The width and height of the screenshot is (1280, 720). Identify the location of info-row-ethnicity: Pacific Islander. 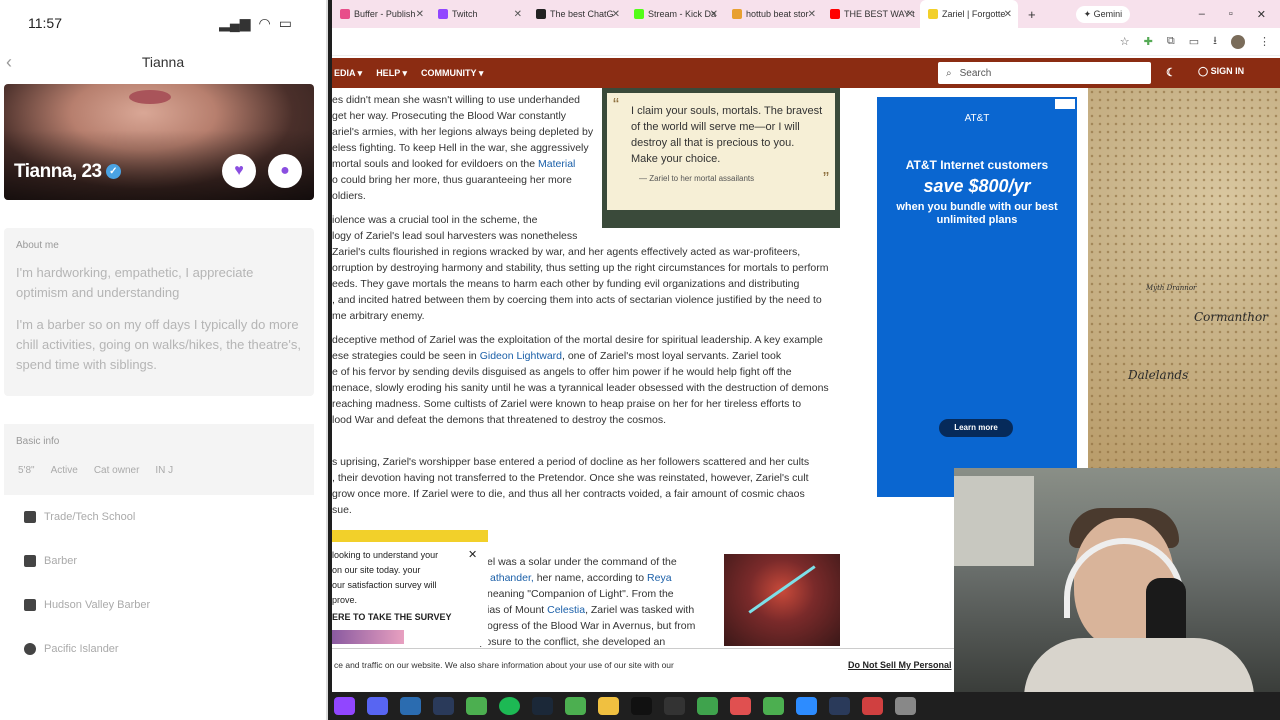
(159, 649).